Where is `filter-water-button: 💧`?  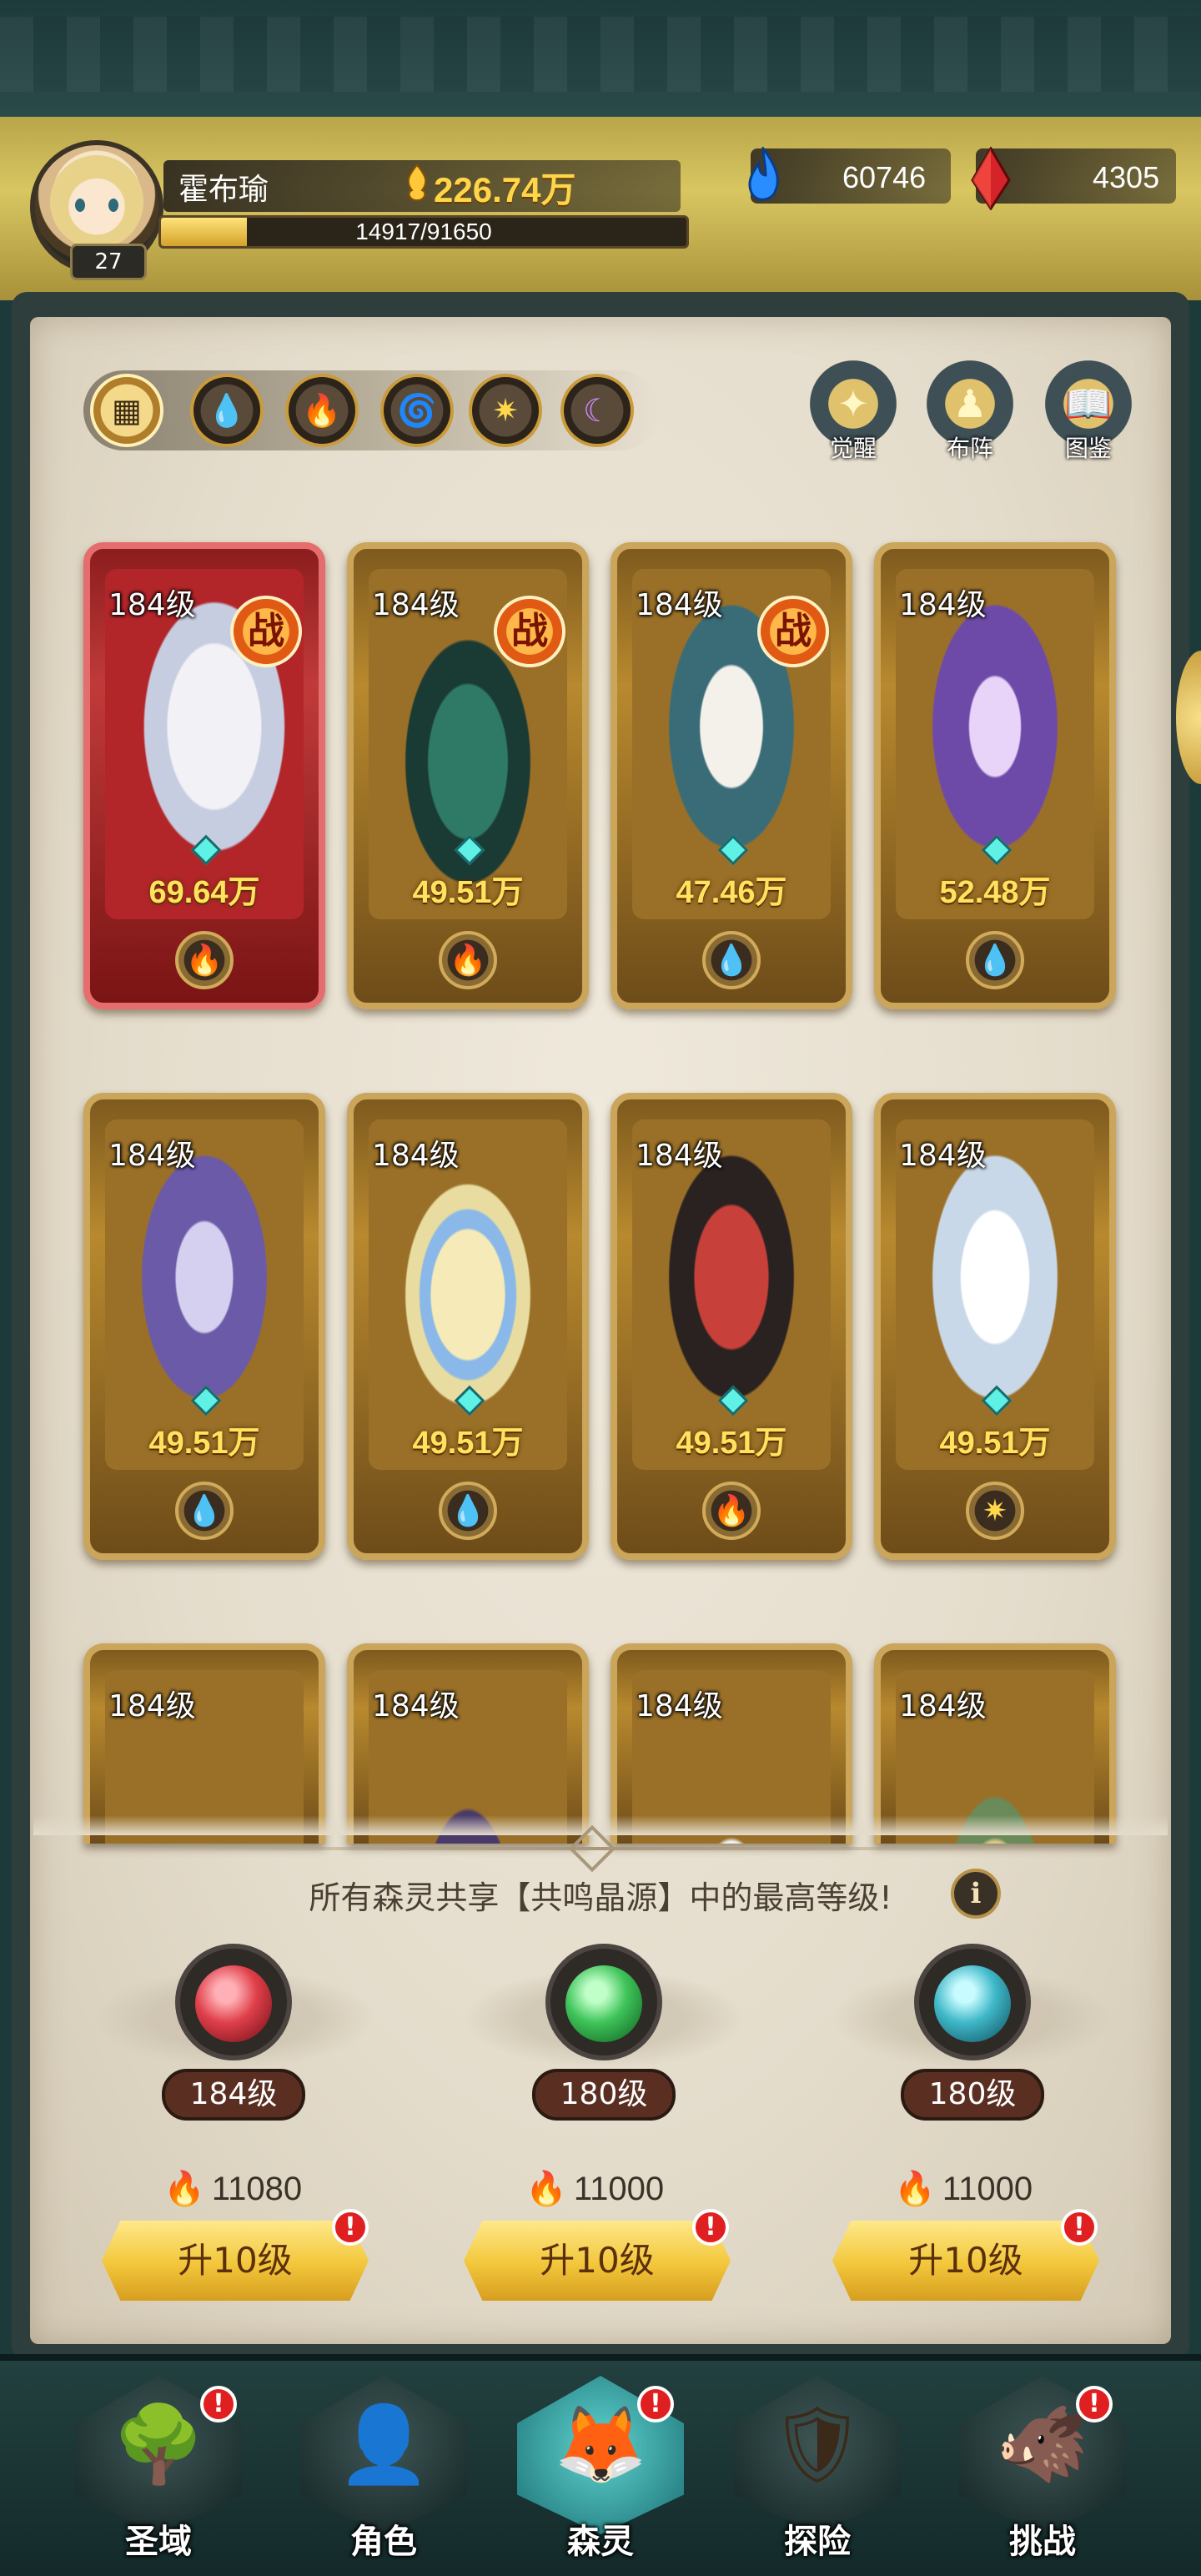 filter-water-button: 💧 is located at coordinates (227, 410).